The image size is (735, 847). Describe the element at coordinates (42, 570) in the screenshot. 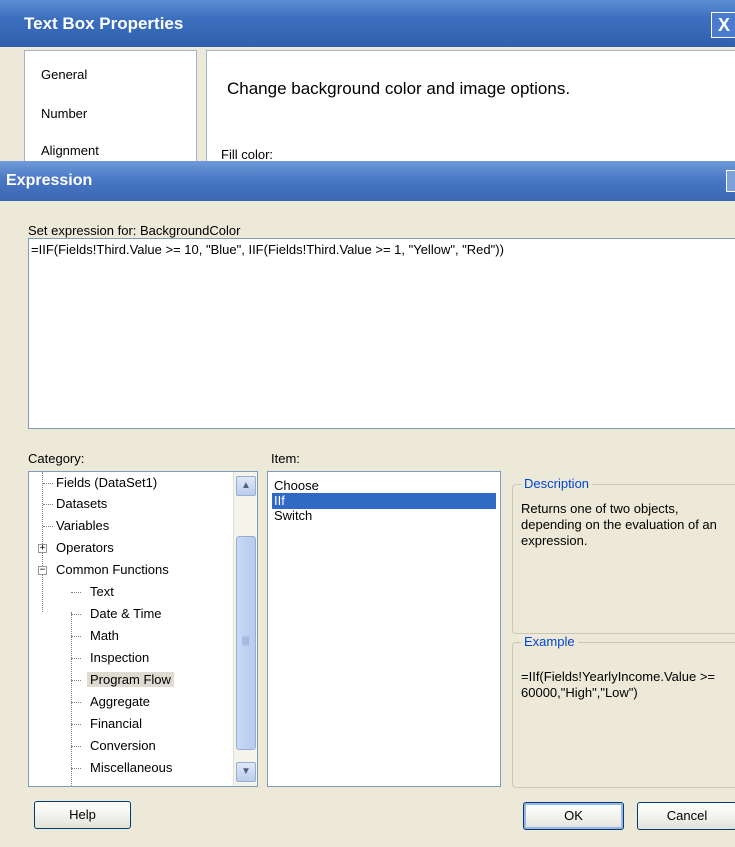

I see `collapse-minus-icon: −` at that location.